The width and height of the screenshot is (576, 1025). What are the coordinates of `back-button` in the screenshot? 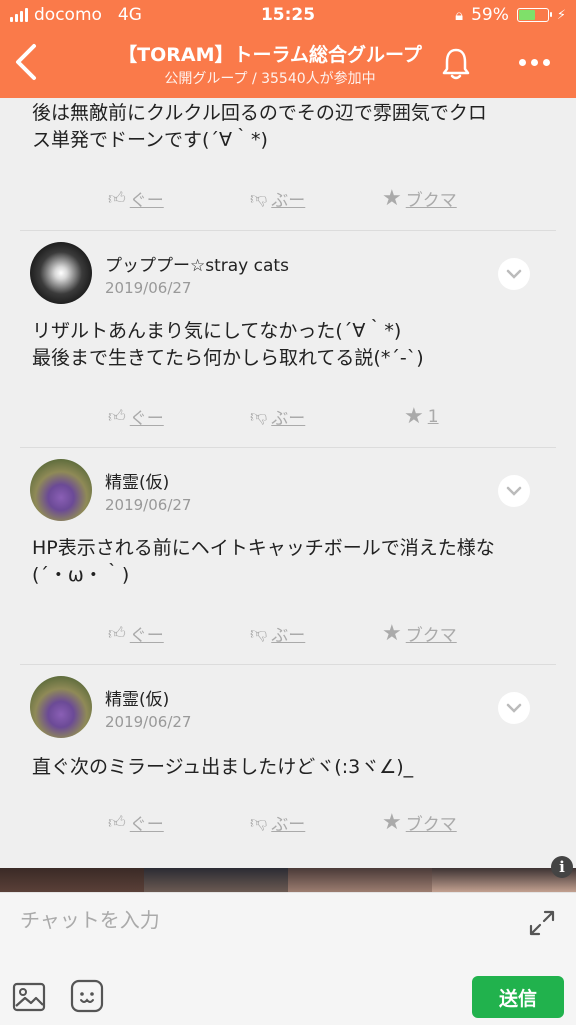 It's located at (30, 62).